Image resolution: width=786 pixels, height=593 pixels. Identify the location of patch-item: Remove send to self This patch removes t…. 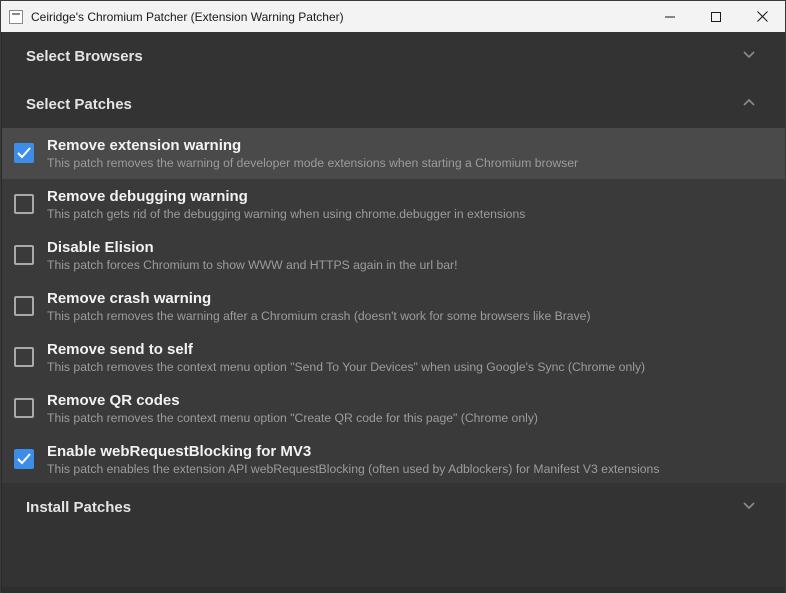
(393, 357).